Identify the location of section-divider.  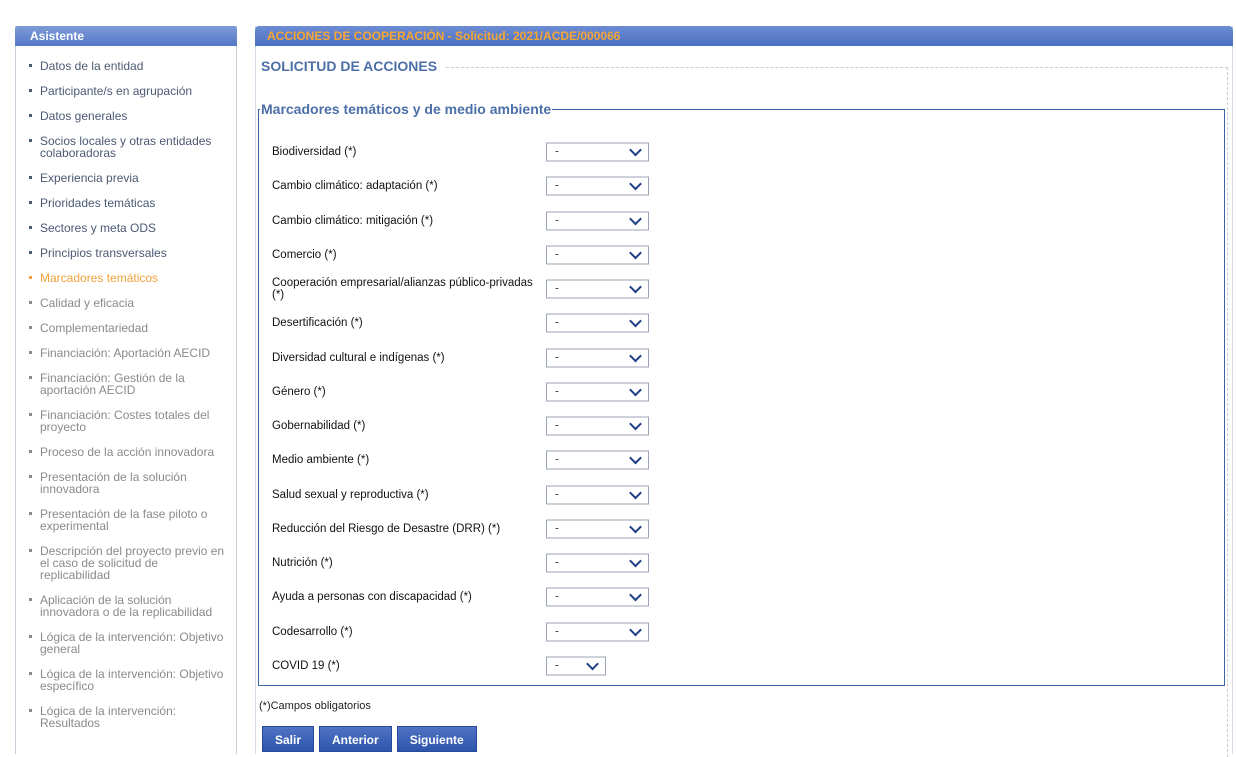
(837, 67).